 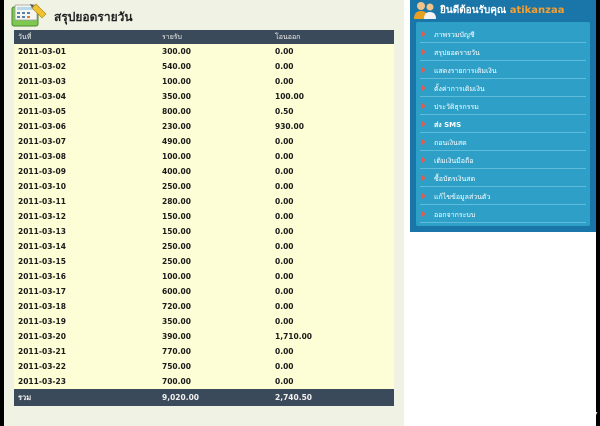 I want to click on sidebar-item-label: เติมเงินมือถือ, so click(x=454, y=161).